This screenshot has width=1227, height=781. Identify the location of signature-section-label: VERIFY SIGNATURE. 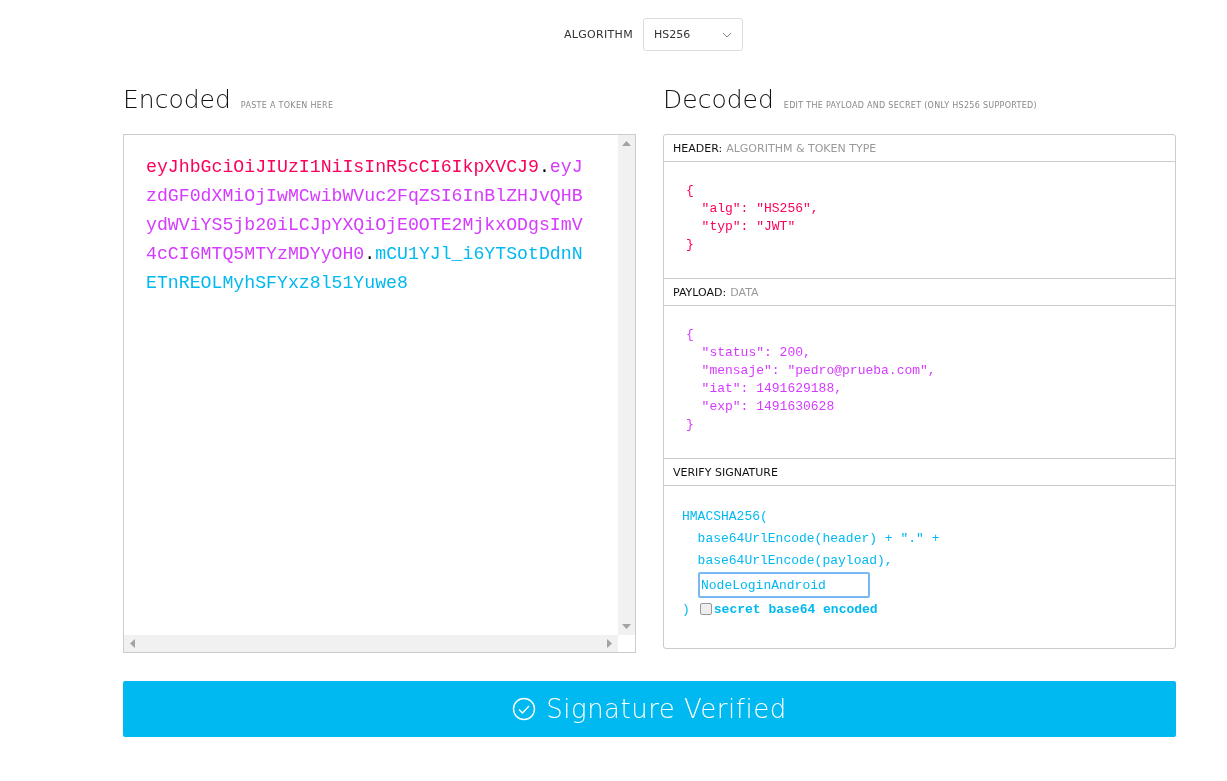
(725, 472).